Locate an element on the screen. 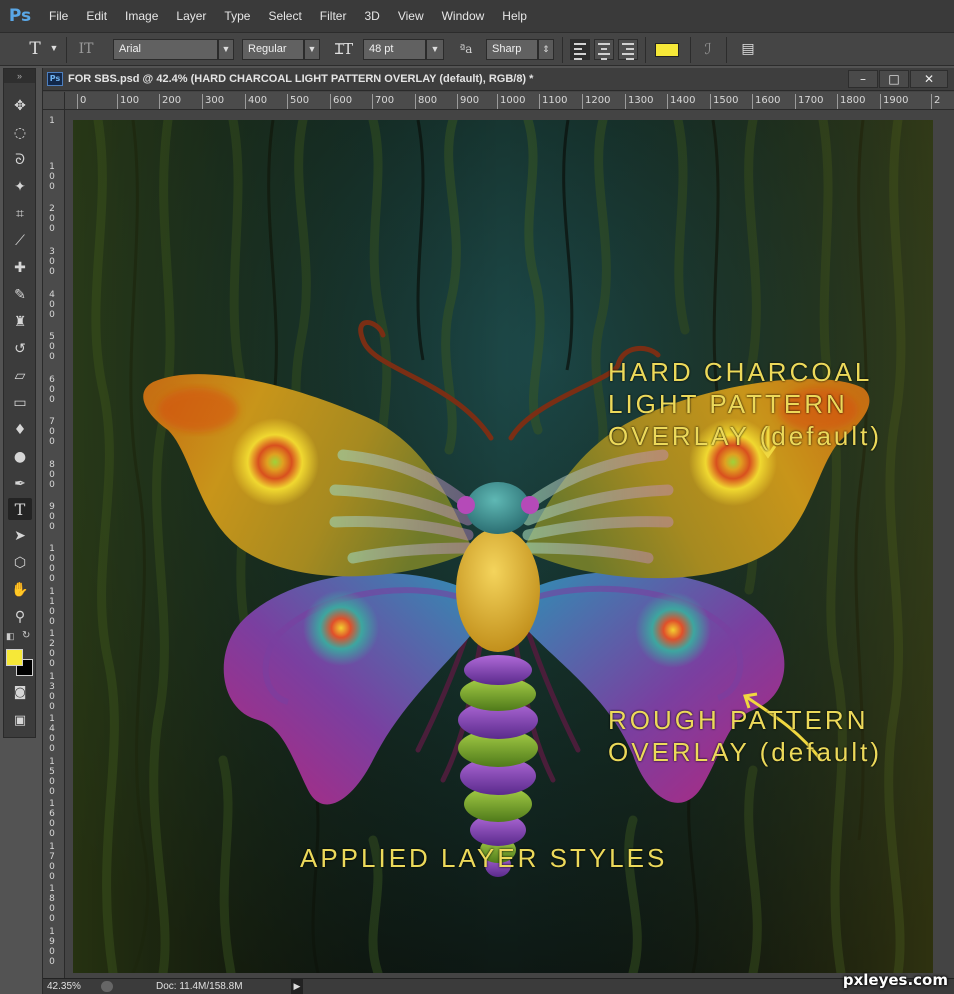  menu-type: Type is located at coordinates (237, 16).